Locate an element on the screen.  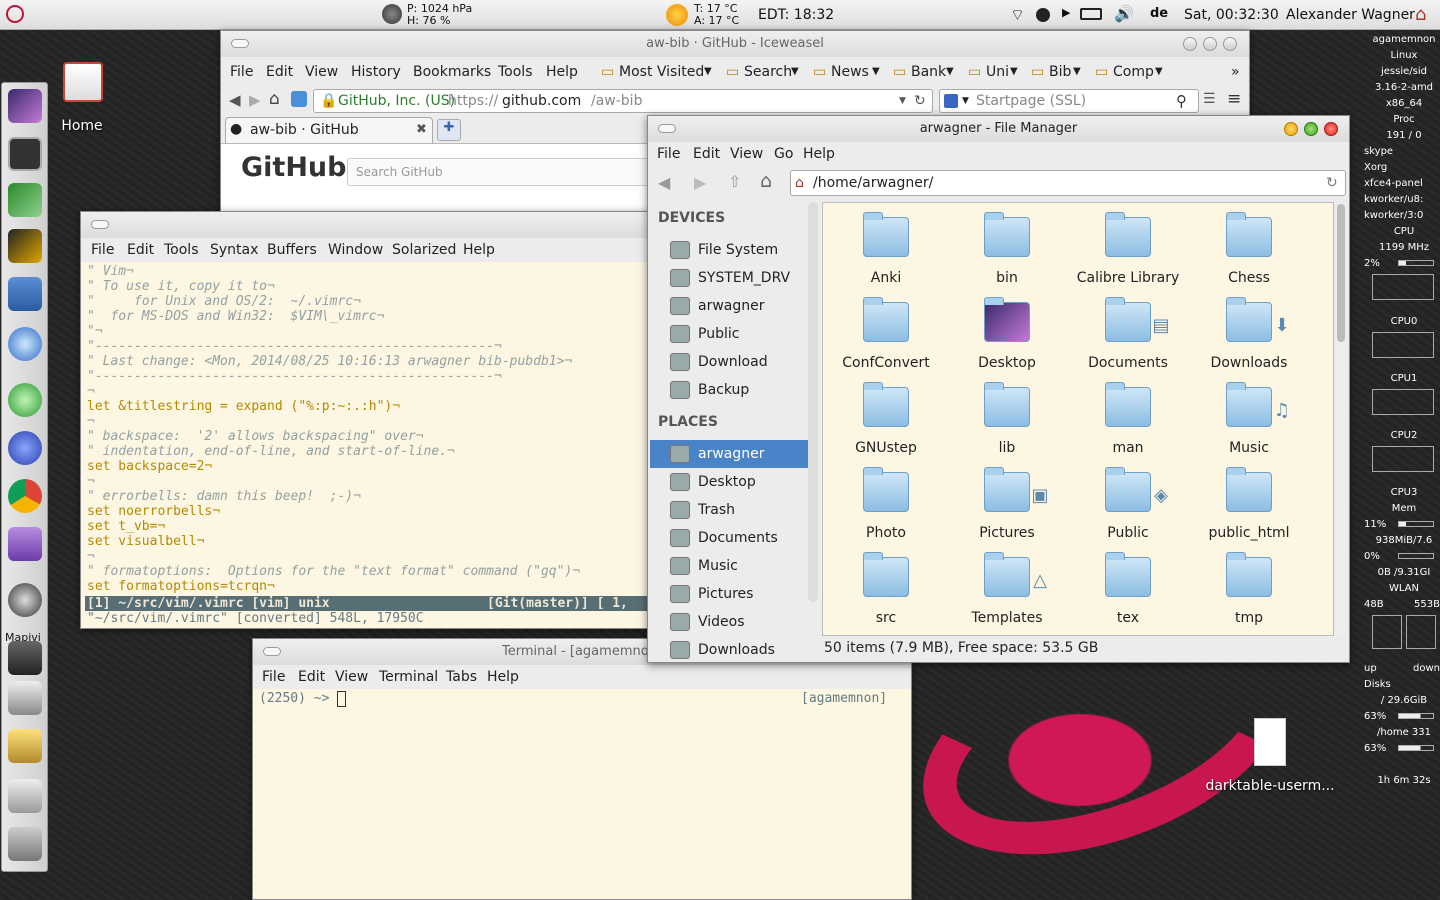
sidebar-item-public: Public is located at coordinates (729, 334).